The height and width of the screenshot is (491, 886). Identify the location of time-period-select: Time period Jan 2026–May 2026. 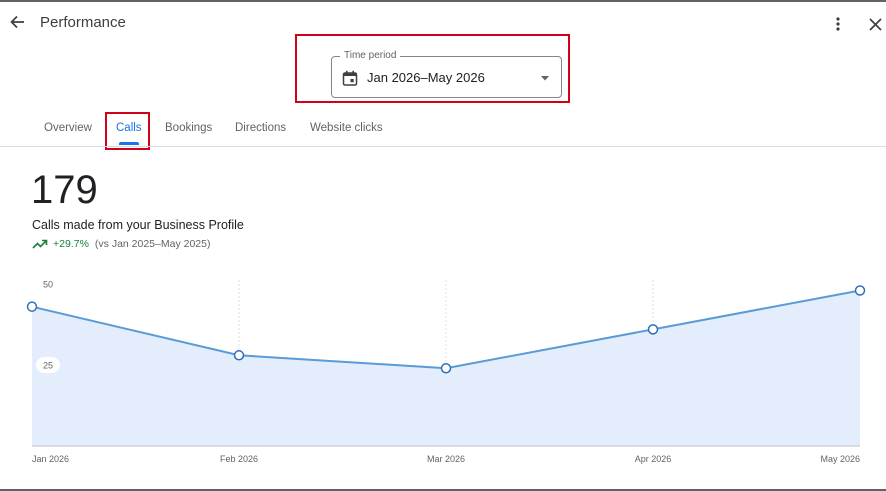
(446, 74).